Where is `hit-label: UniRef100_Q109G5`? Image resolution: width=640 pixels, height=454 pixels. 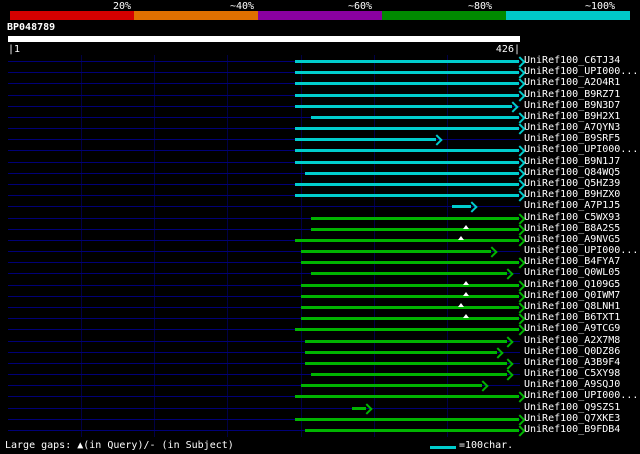
hit-label: UniRef100_Q109G5 is located at coordinates (572, 284).